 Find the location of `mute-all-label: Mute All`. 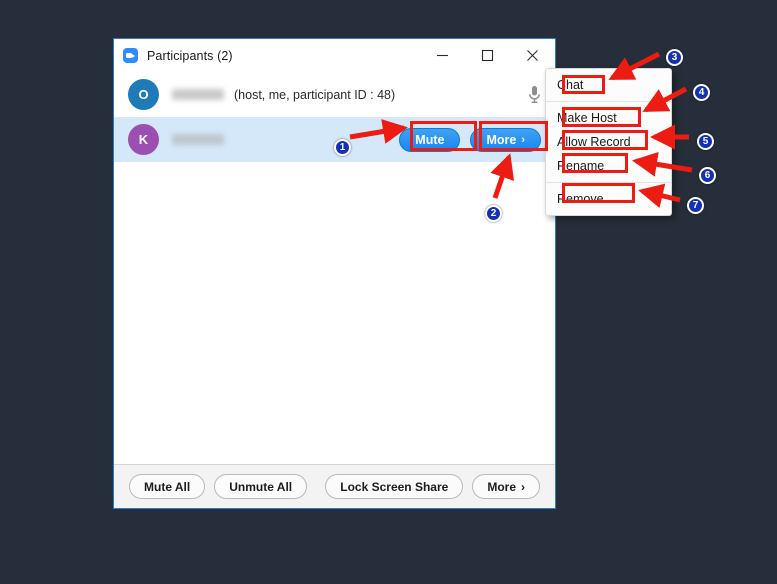

mute-all-label: Mute All is located at coordinates (167, 486).